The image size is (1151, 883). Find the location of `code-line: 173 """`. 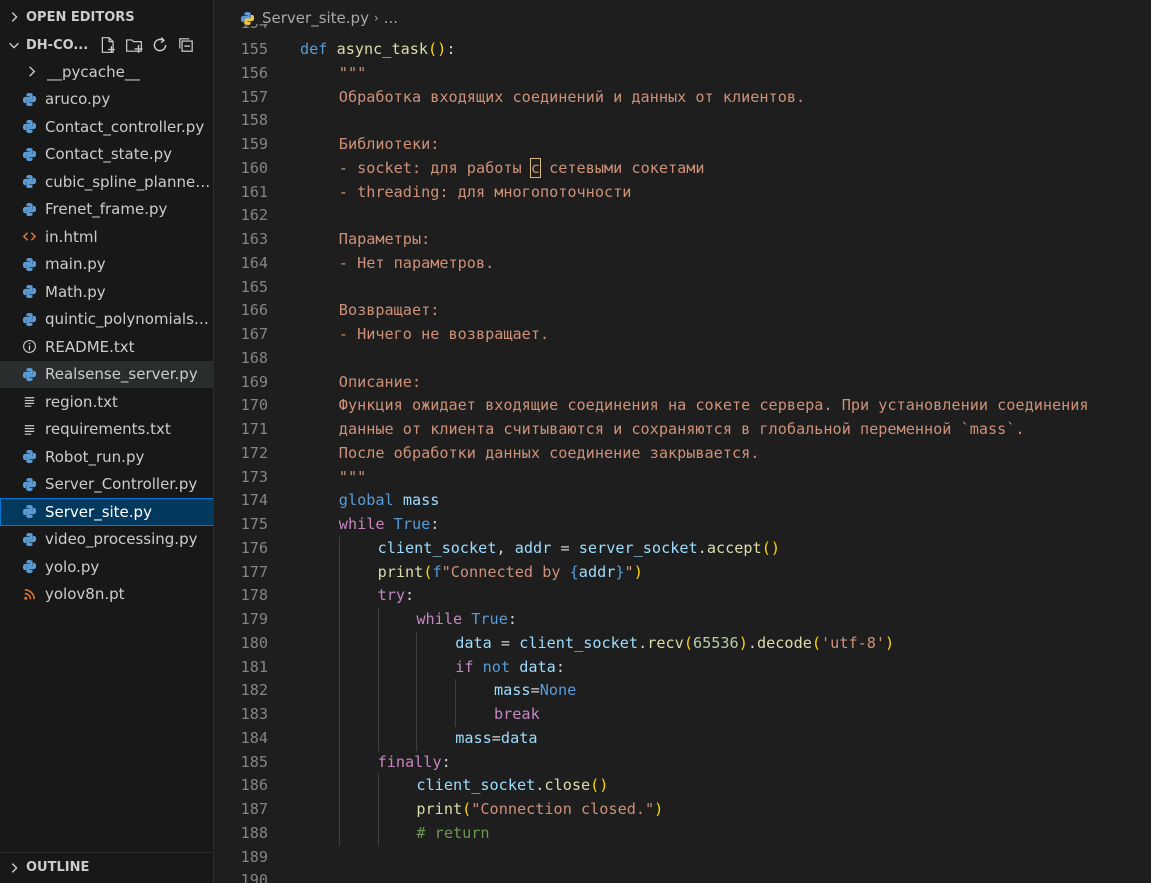

code-line: 173 """ is located at coordinates (683, 478).